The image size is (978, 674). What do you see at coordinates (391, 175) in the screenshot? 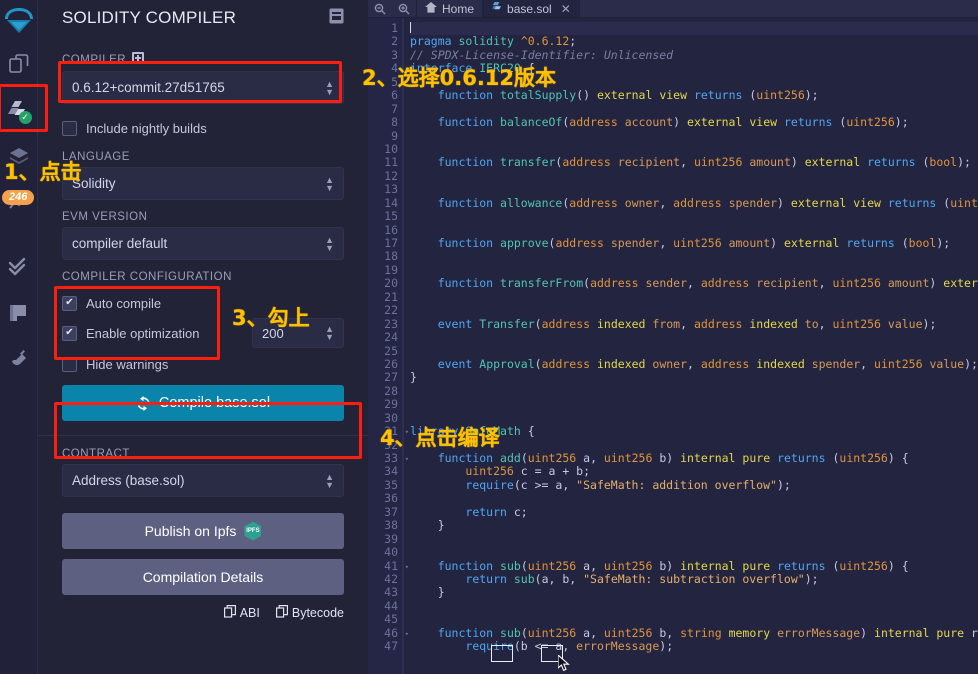
I see `line-number: 12` at bounding box center [391, 175].